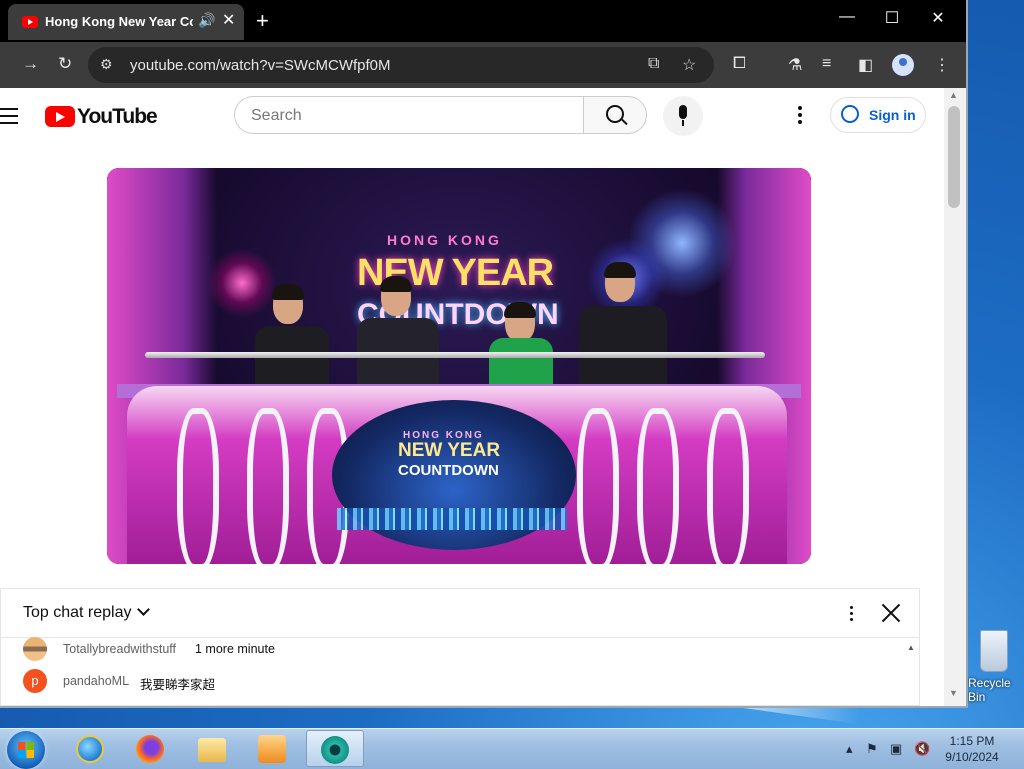 This screenshot has width=1024, height=769. I want to click on folder-icon, so click(212, 750).